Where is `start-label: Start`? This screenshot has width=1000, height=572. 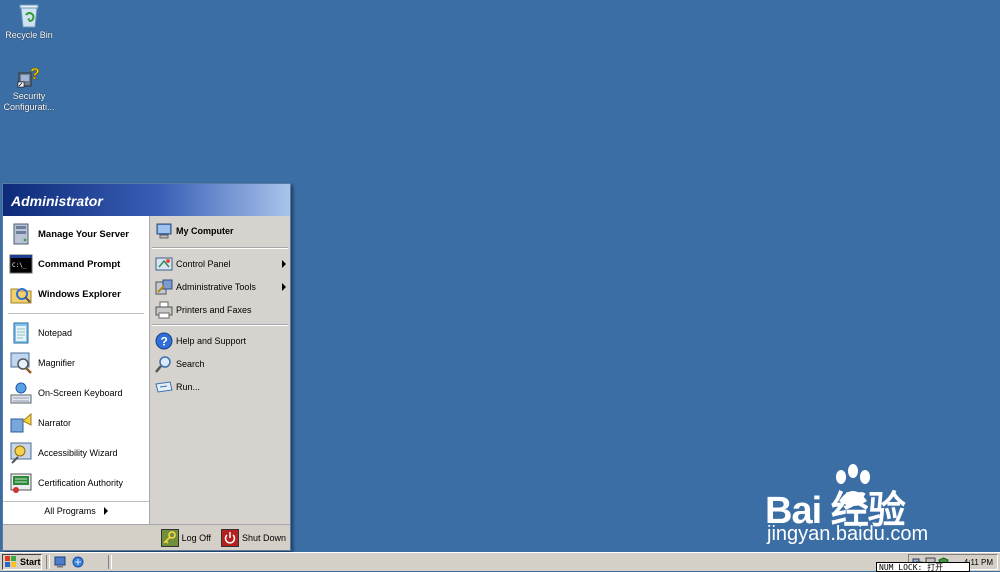 start-label: Start is located at coordinates (30, 562).